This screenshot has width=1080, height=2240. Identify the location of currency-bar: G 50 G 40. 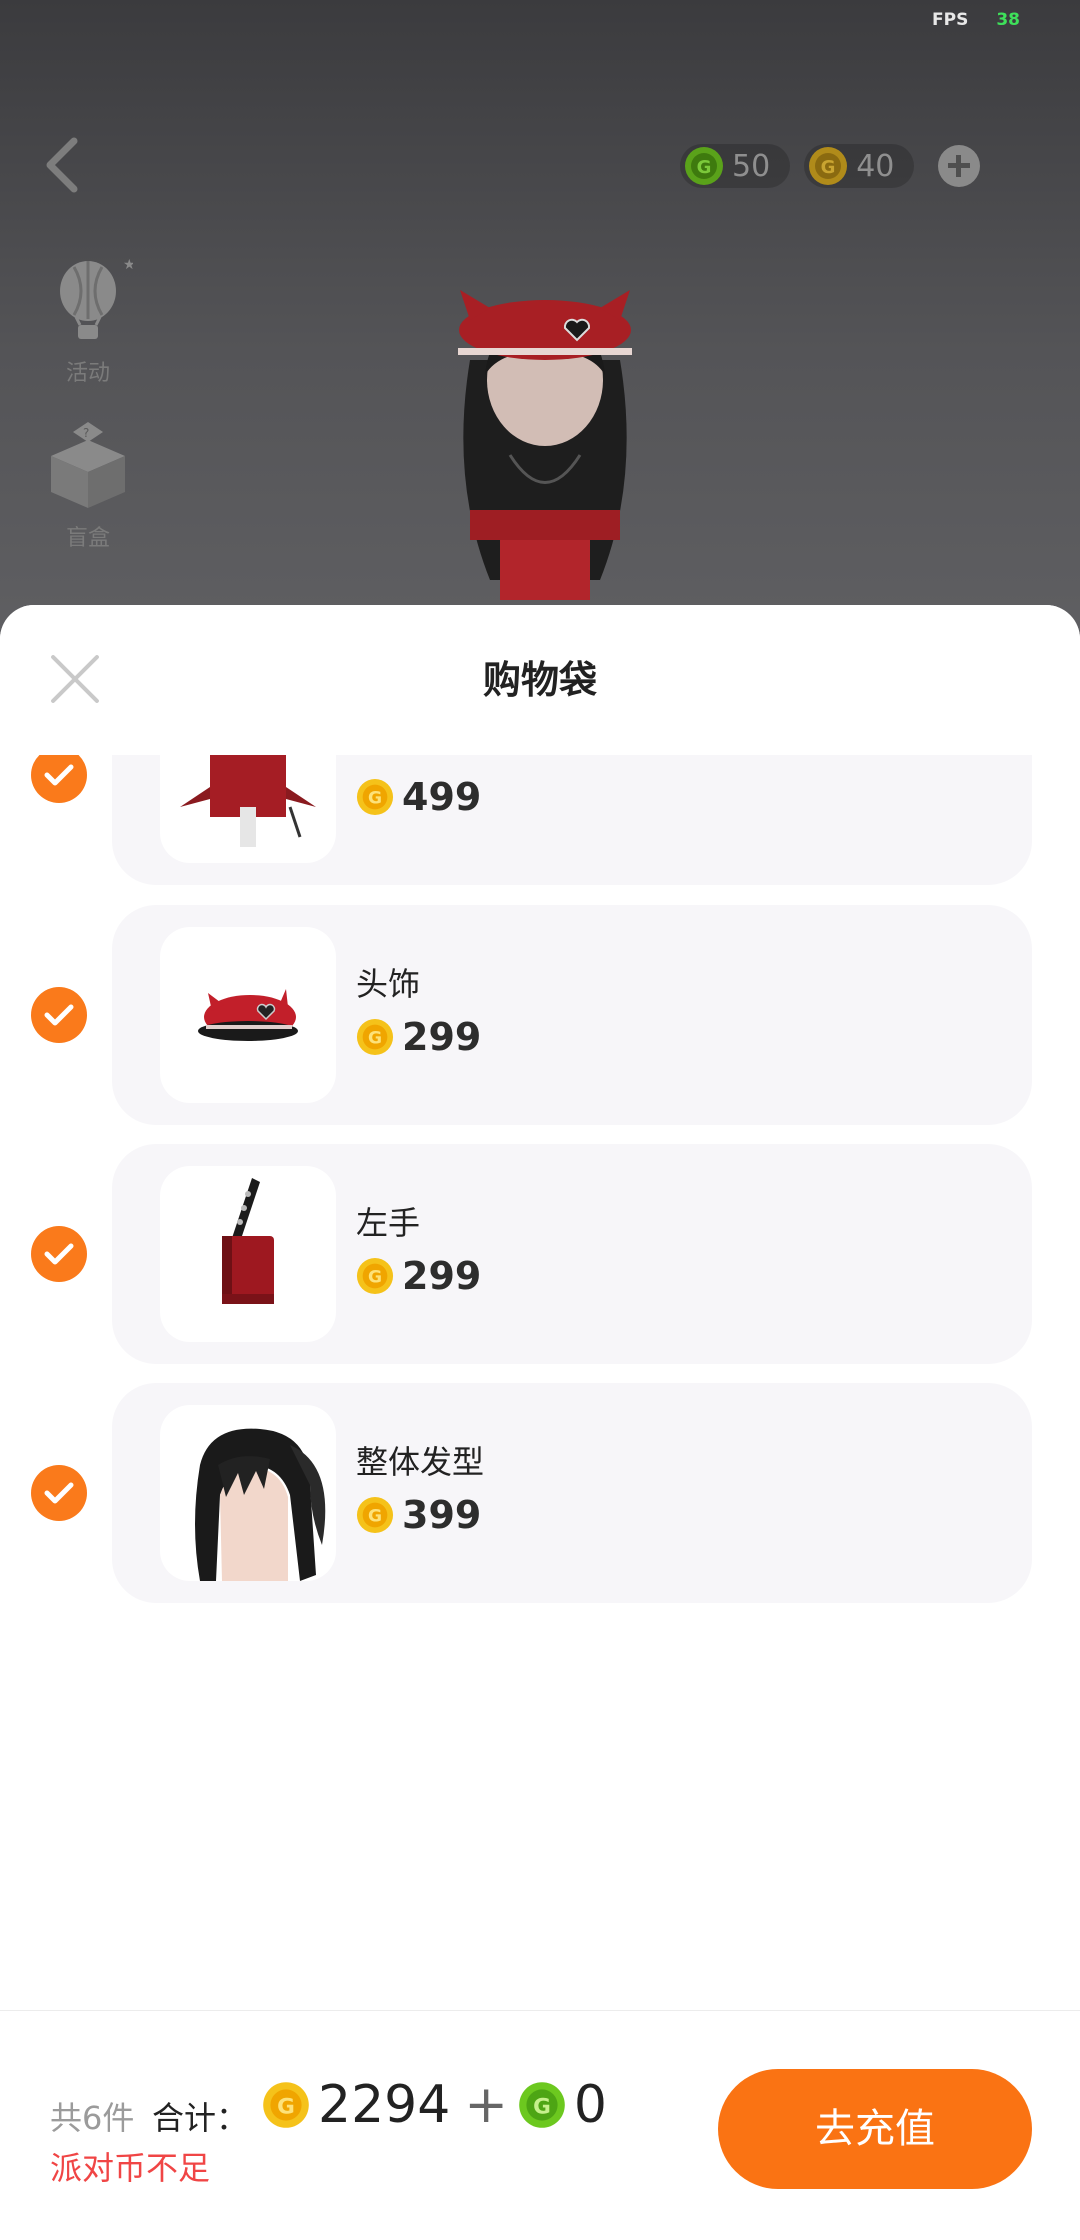
(830, 166).